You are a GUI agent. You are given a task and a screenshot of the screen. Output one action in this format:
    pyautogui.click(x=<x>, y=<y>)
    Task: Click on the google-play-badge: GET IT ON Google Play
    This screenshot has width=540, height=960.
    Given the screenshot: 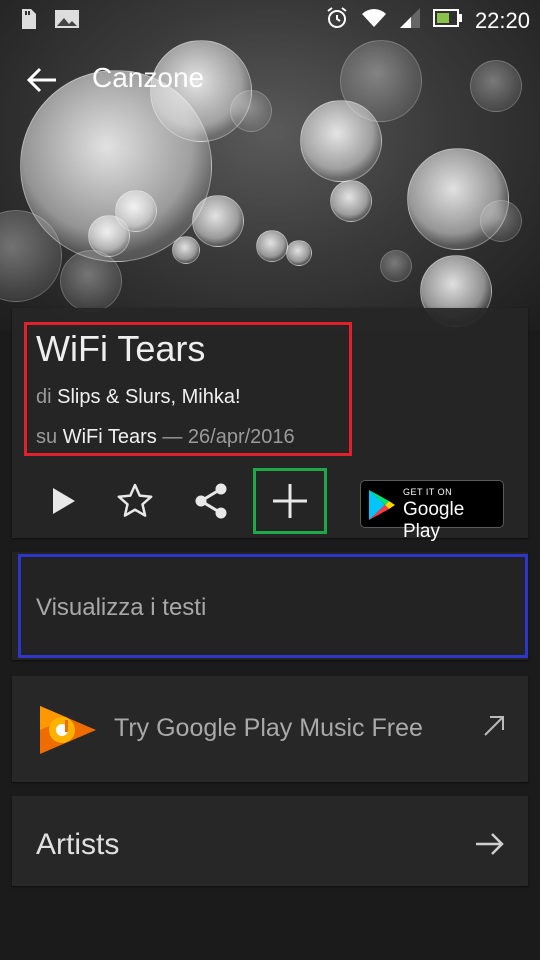 What is the action you would take?
    pyautogui.click(x=432, y=511)
    